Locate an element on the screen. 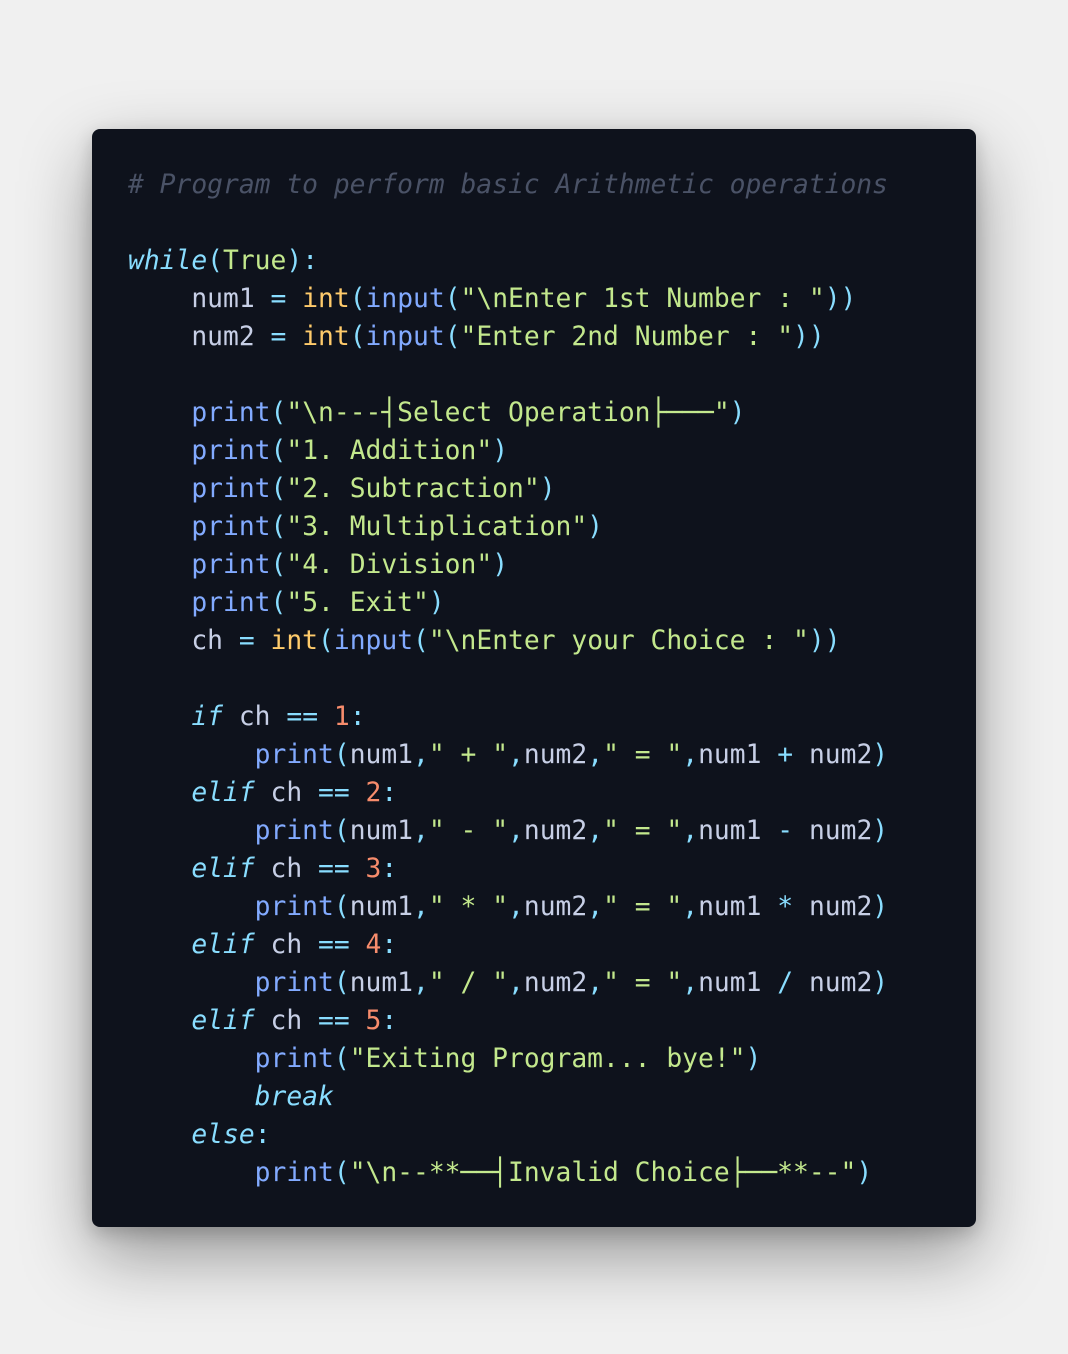 The image size is (1068, 1354). code-line: num2 = int(input("Enter 2nd Number : ")) is located at coordinates (552, 337).